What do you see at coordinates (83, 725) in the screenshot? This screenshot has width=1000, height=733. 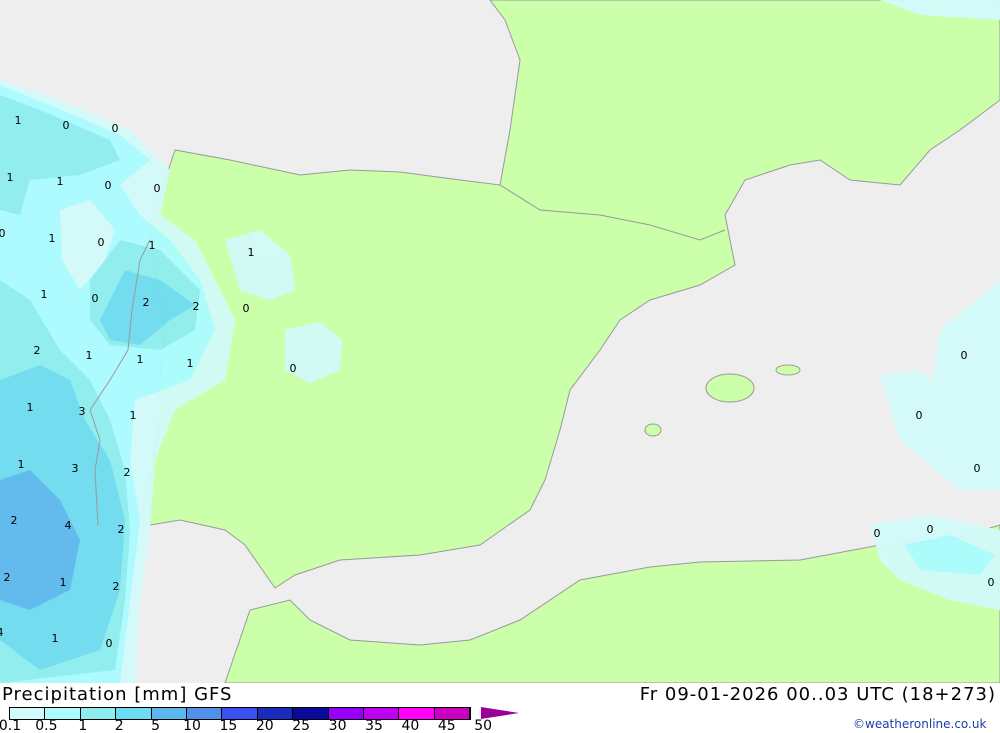 I see `legend-tick: 1` at bounding box center [83, 725].